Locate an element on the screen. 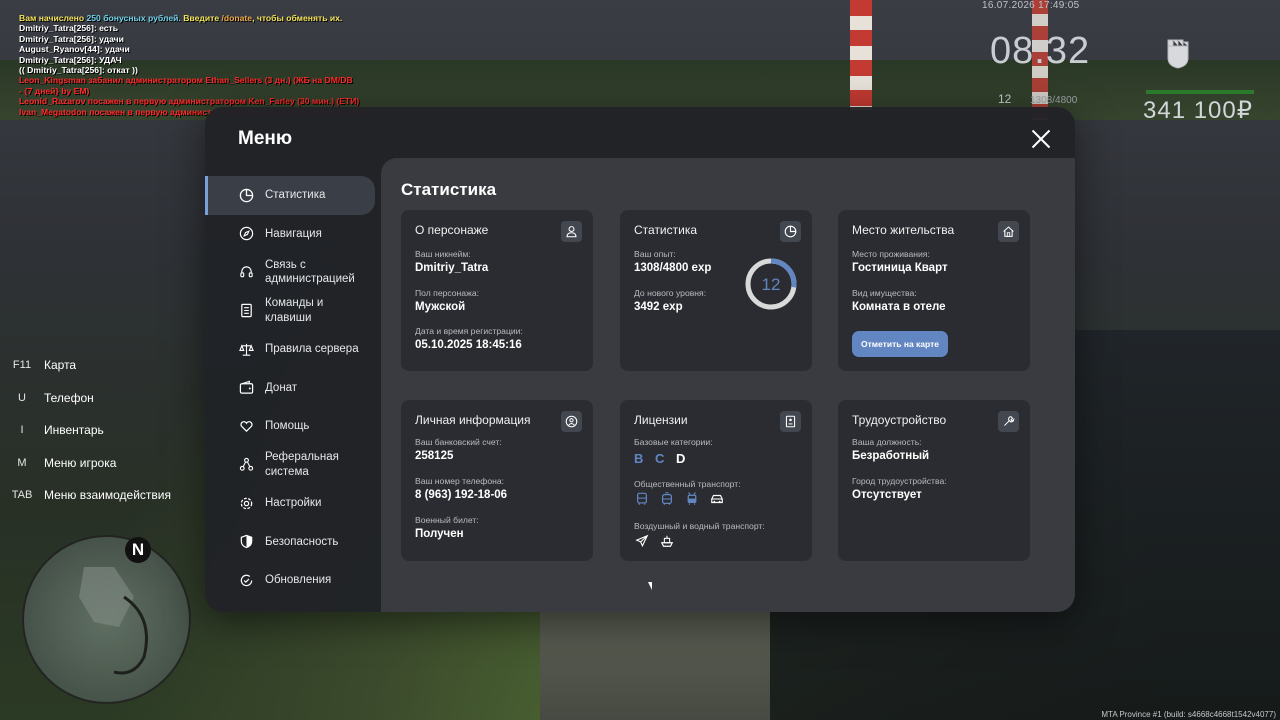  mark-on-map-button: Отметить на карте is located at coordinates (900, 344).